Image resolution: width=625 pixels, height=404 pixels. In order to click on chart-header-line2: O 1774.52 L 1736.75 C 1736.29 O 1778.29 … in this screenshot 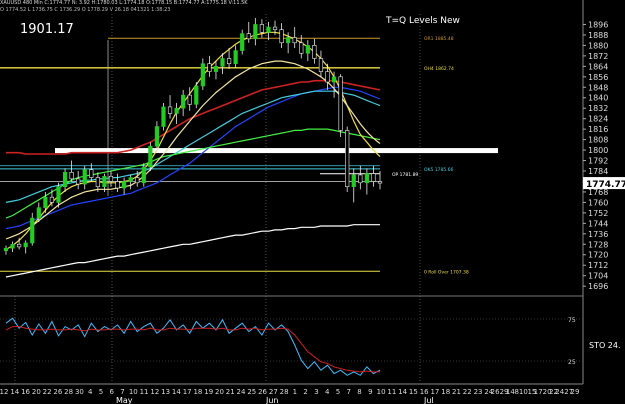, I will do `click(85, 10)`.